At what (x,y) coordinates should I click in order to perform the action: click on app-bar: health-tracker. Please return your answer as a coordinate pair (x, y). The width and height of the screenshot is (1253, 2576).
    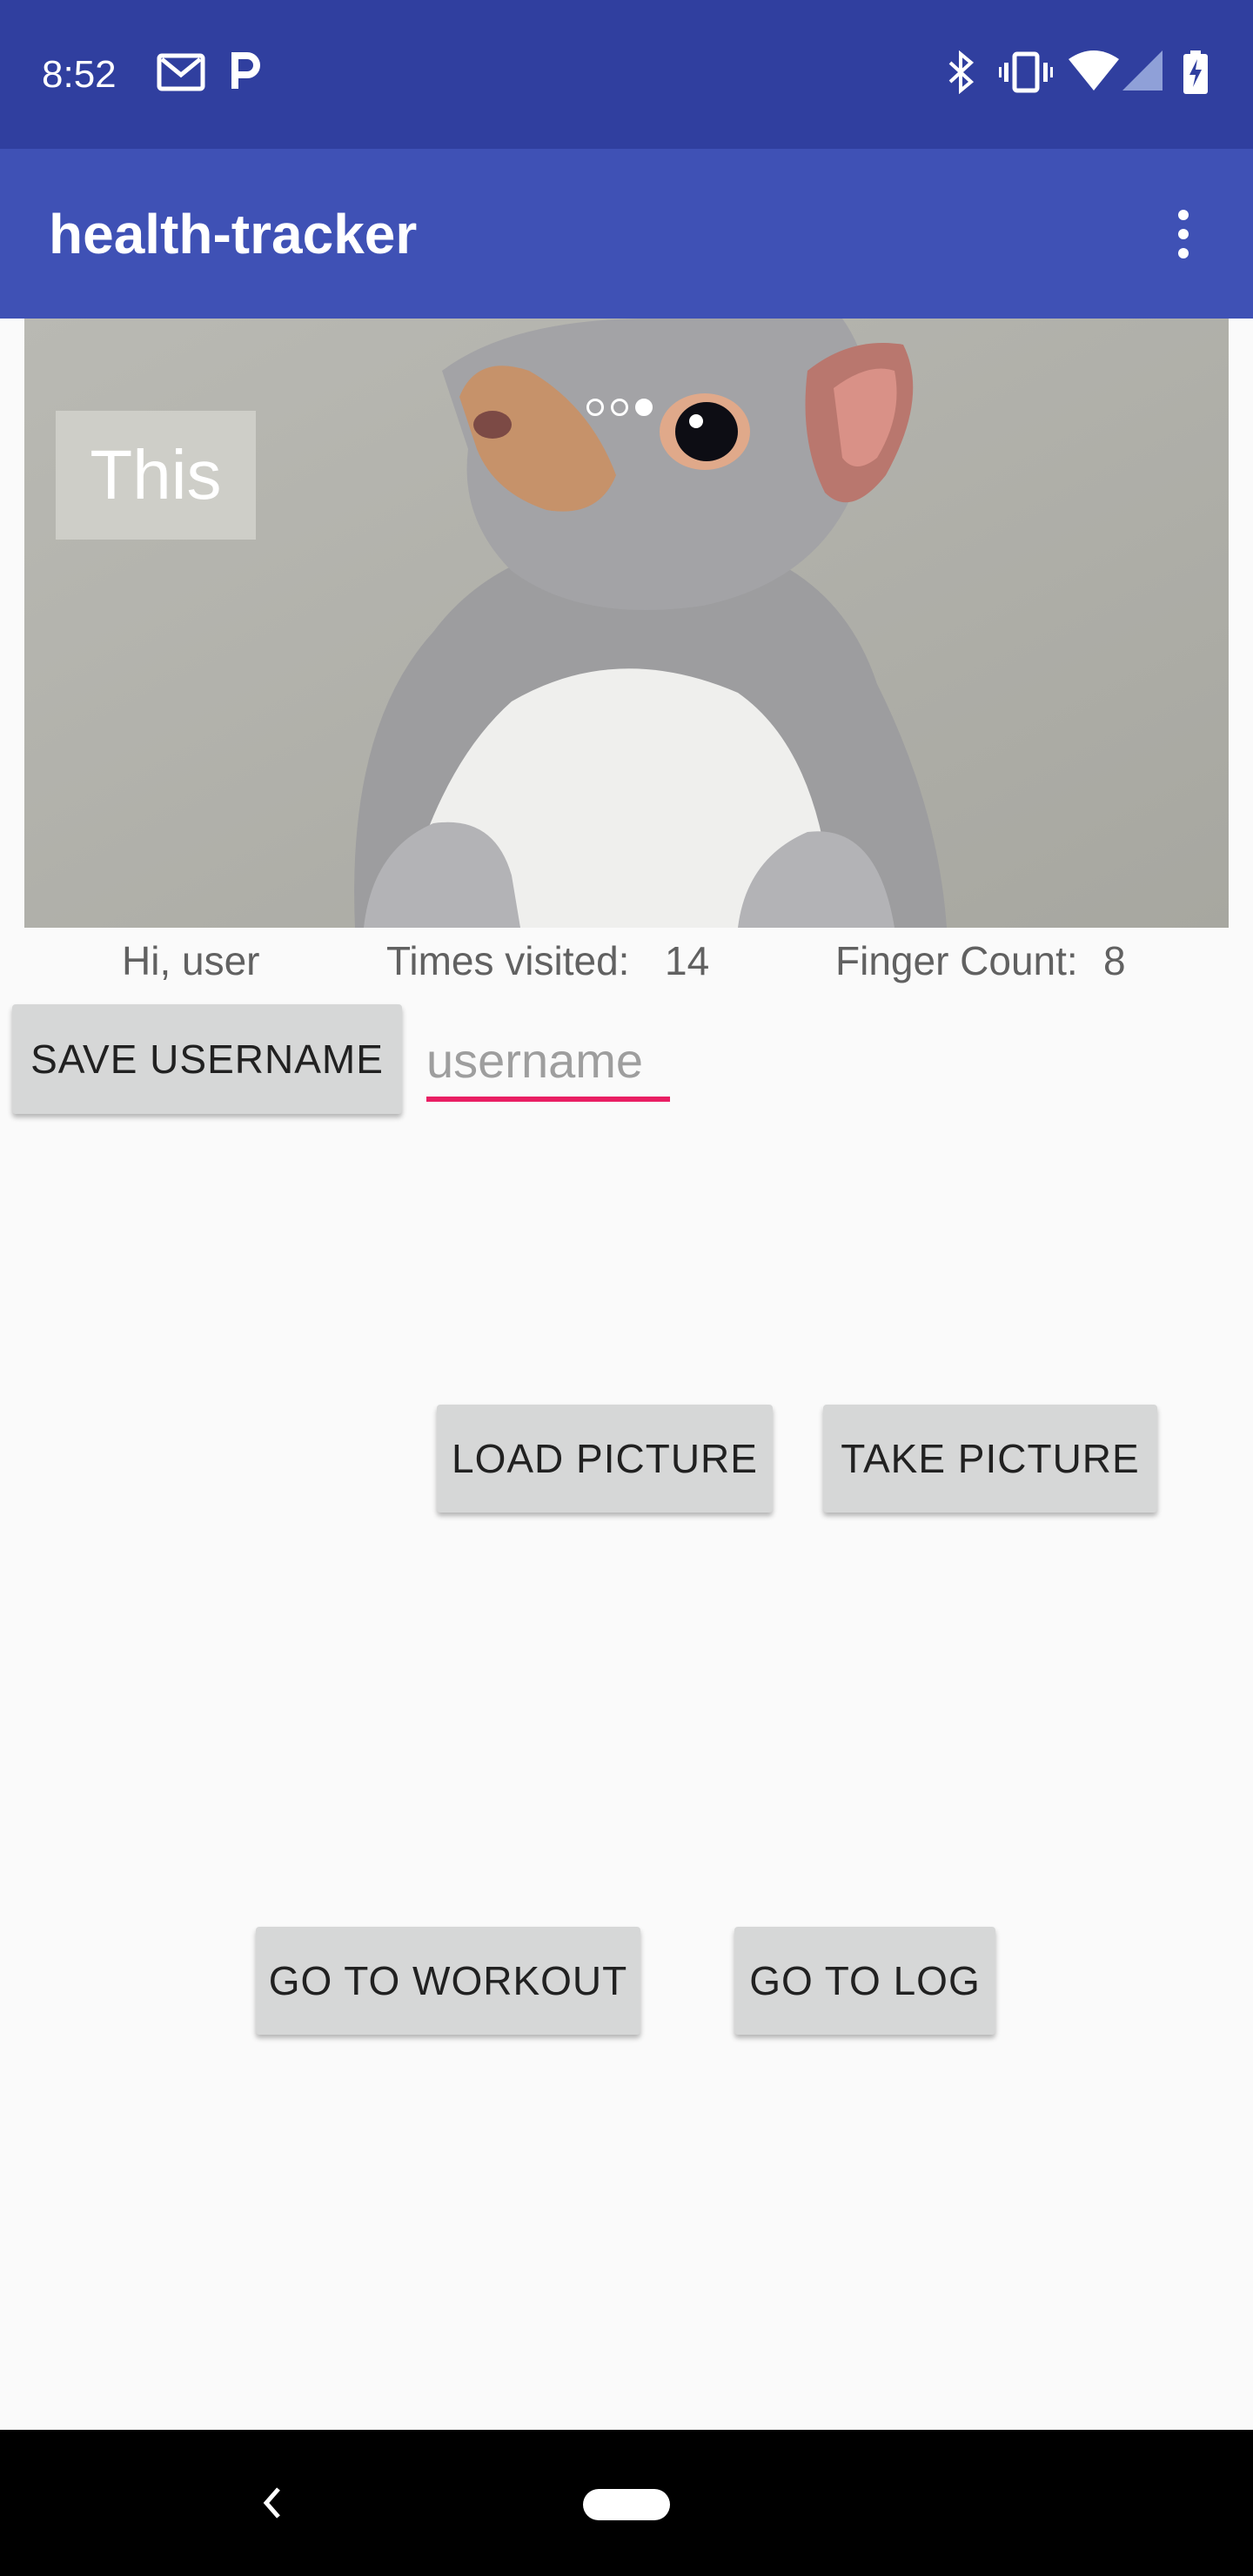
    Looking at the image, I should click on (626, 234).